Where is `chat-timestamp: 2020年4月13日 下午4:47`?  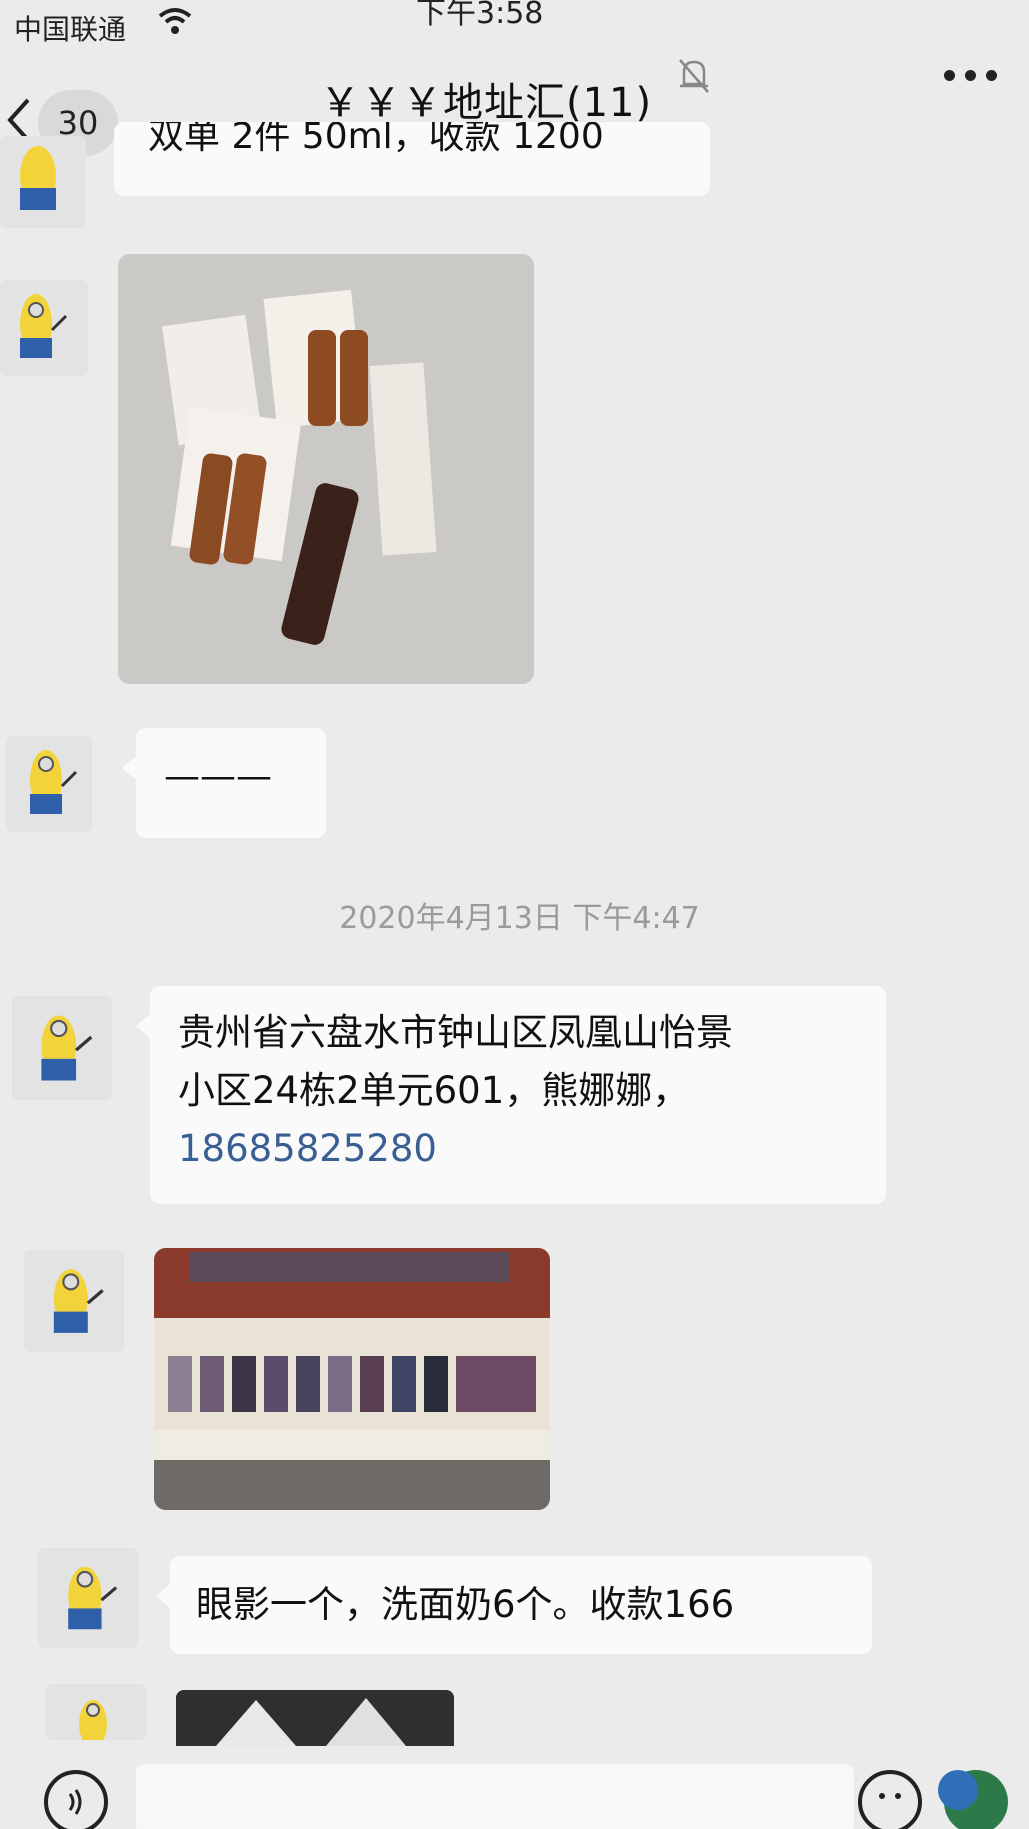
chat-timestamp: 2020年4月13日 下午4:47 is located at coordinates (519, 918).